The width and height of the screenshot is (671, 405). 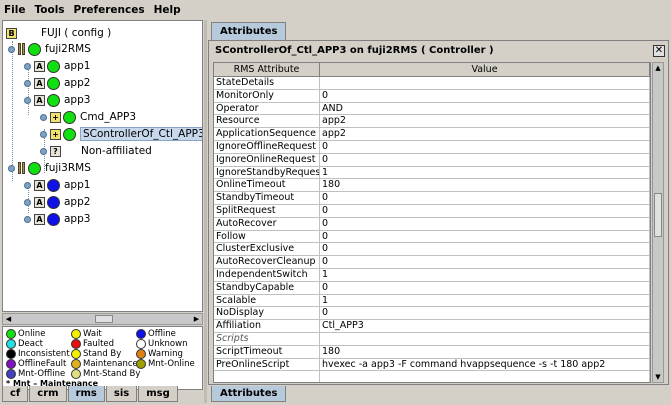 I want to click on menu-file: File, so click(x=15, y=10).